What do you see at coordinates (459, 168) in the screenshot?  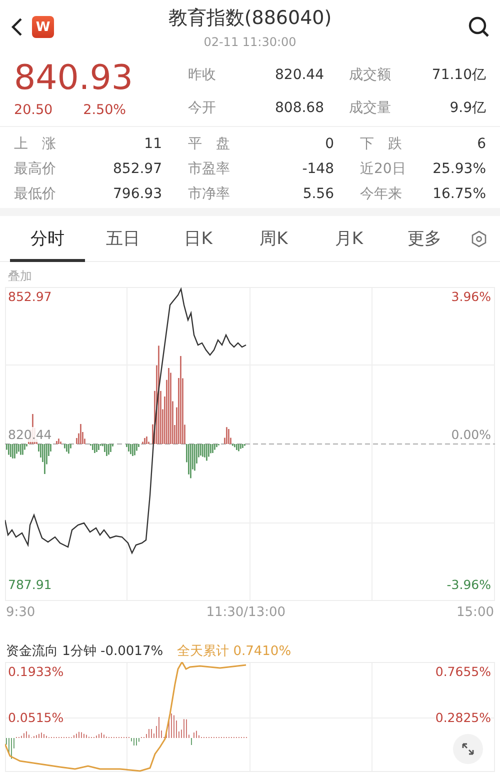 I see `stat-value: 25.93%` at bounding box center [459, 168].